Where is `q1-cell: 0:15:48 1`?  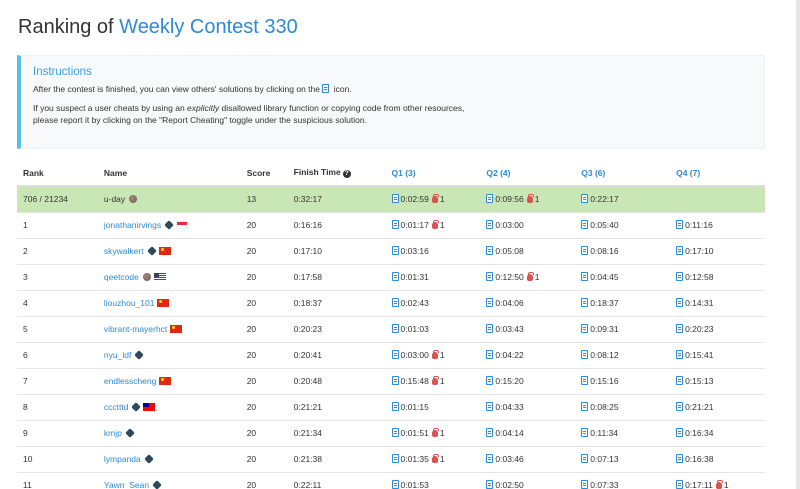 q1-cell: 0:15:48 1 is located at coordinates (433, 381).